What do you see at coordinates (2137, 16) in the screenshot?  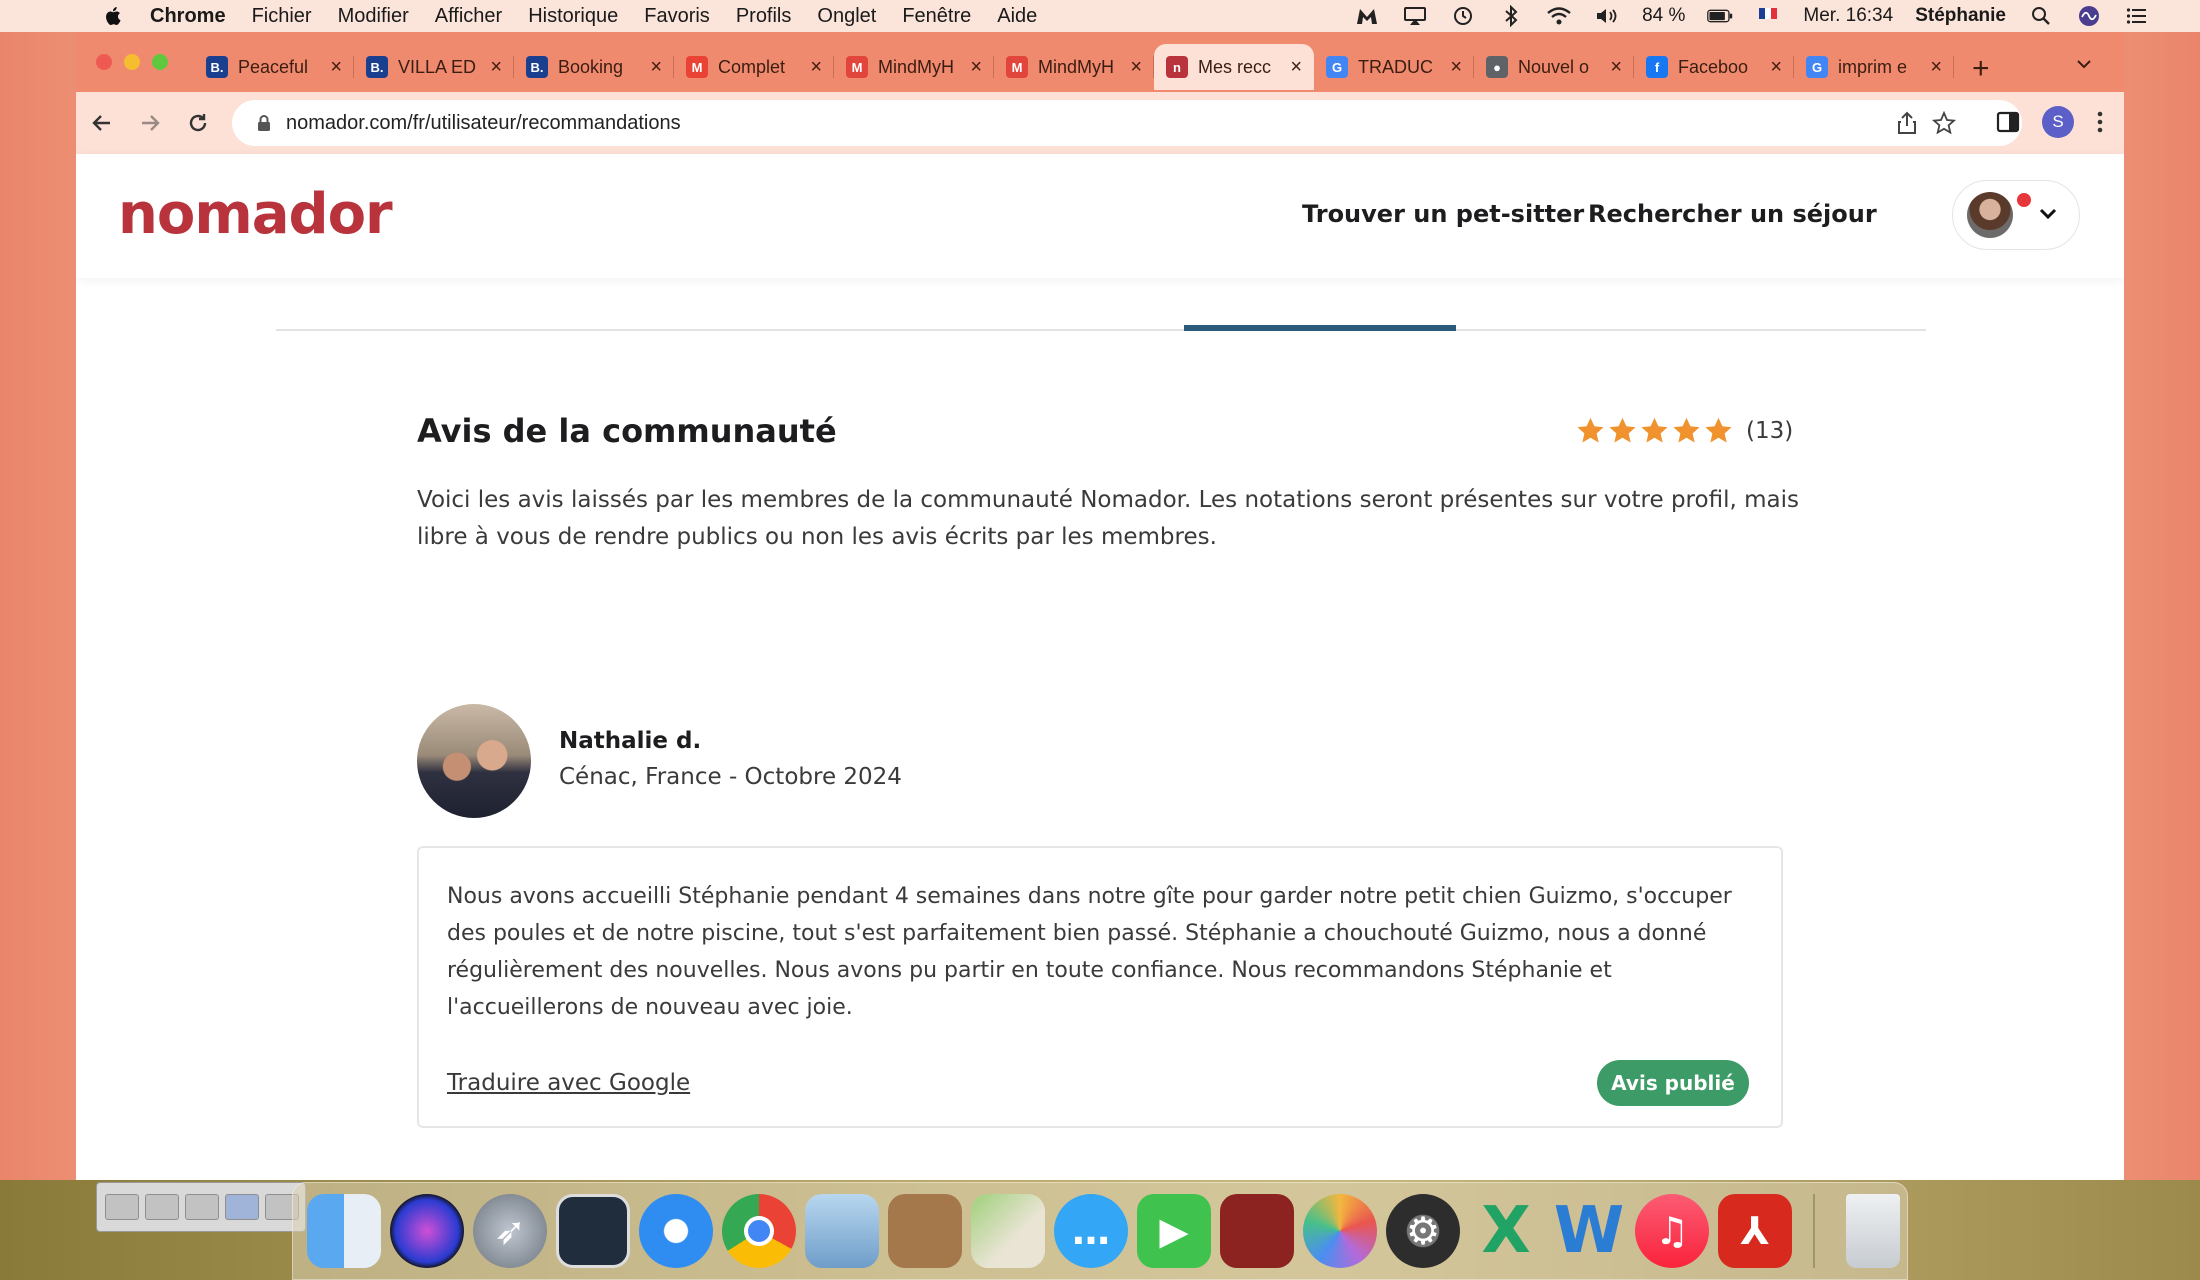 I see `control-center-icon` at bounding box center [2137, 16].